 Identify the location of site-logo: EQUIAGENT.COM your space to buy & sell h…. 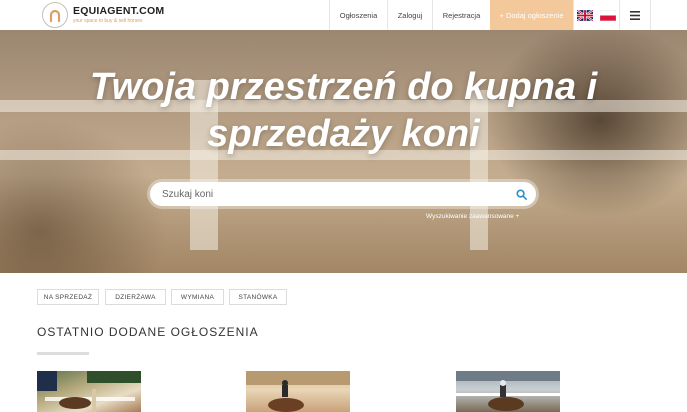
(103, 15).